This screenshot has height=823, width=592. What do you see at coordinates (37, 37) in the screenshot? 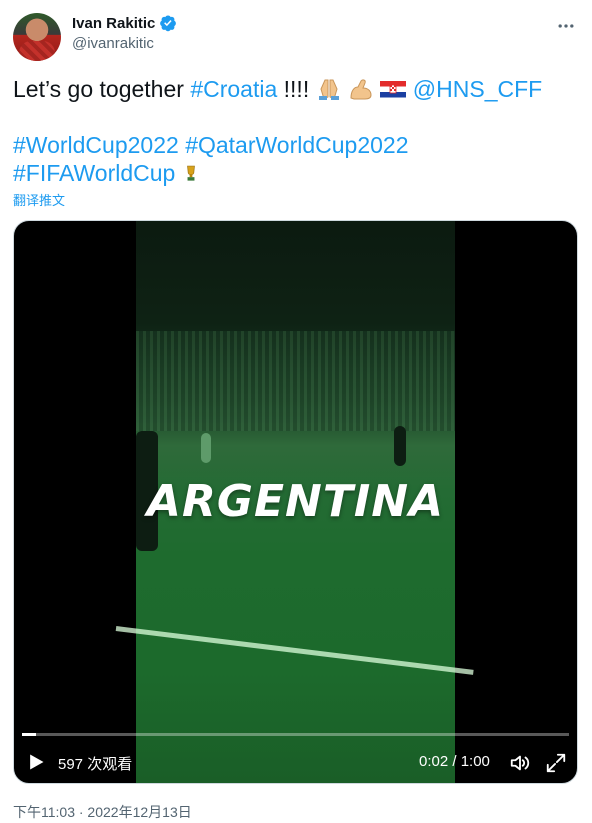
I see `avatar` at bounding box center [37, 37].